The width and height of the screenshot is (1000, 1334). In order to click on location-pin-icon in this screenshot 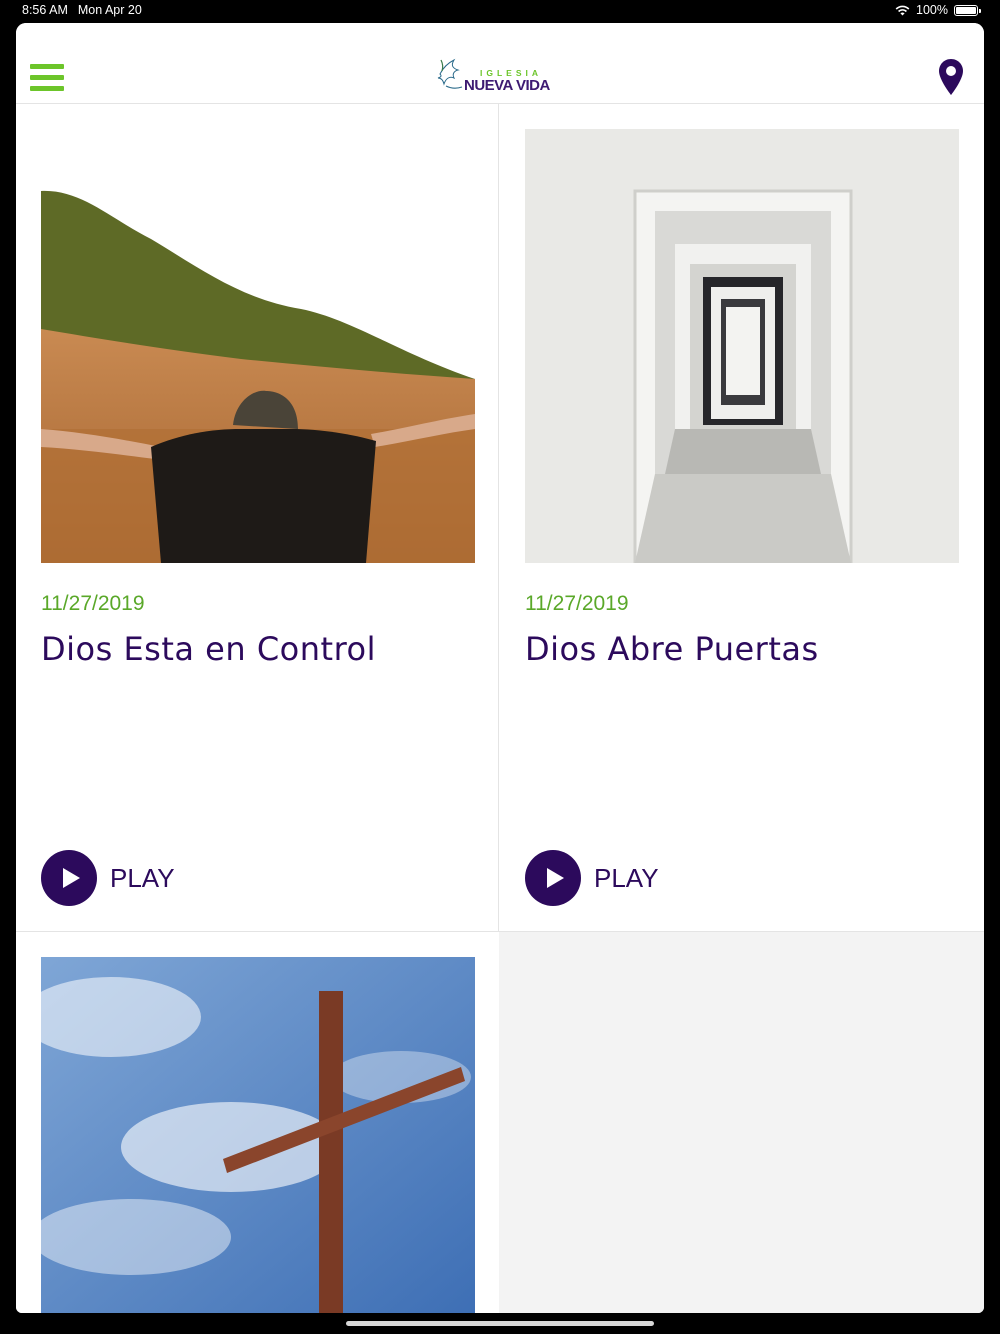, I will do `click(951, 77)`.